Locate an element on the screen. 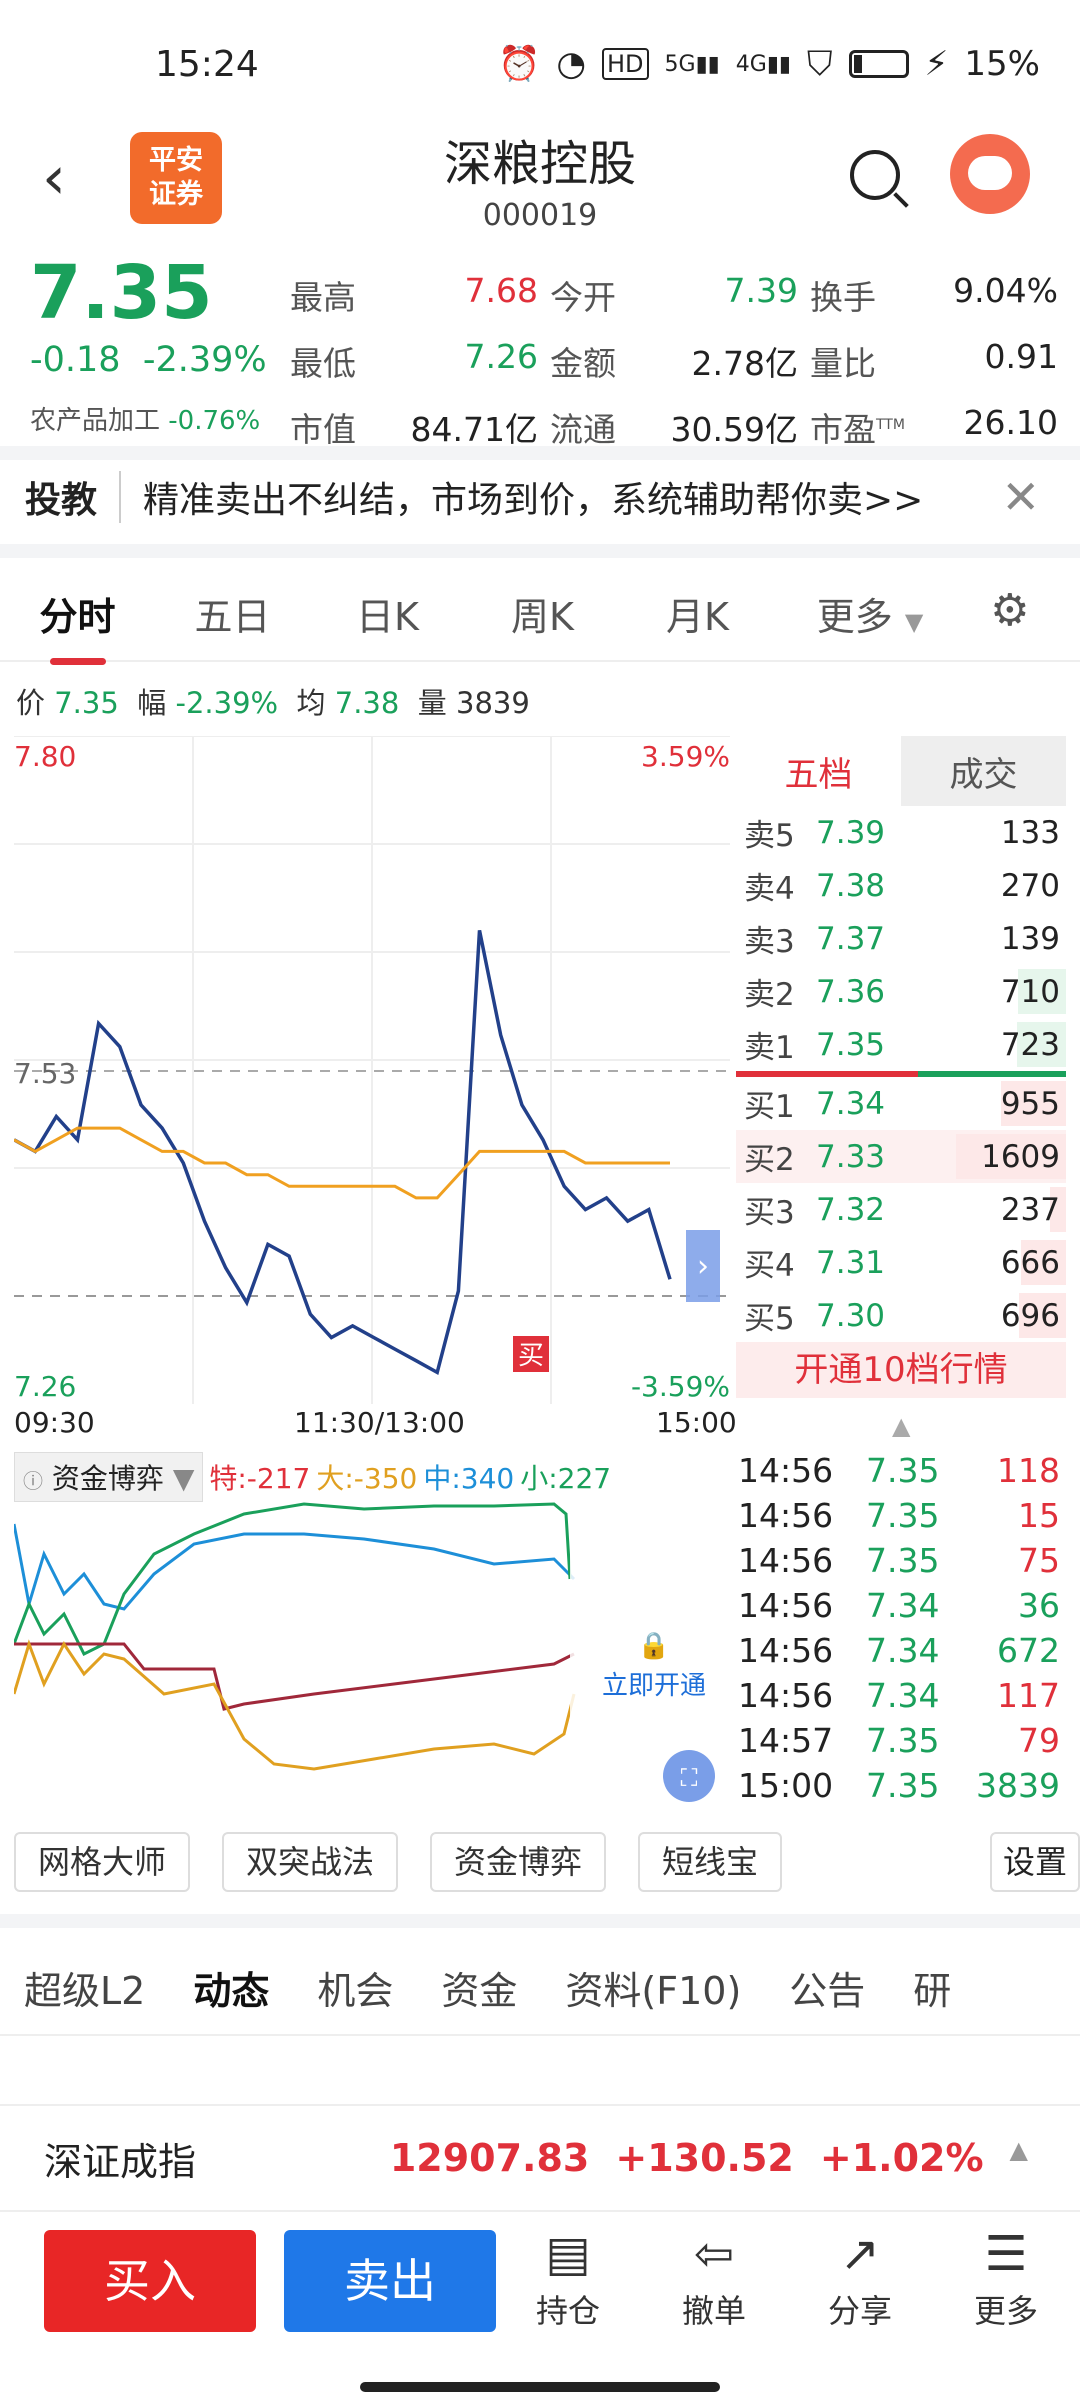 The width and height of the screenshot is (1080, 2400). double-breakout-button: 双突战法 is located at coordinates (310, 1862).